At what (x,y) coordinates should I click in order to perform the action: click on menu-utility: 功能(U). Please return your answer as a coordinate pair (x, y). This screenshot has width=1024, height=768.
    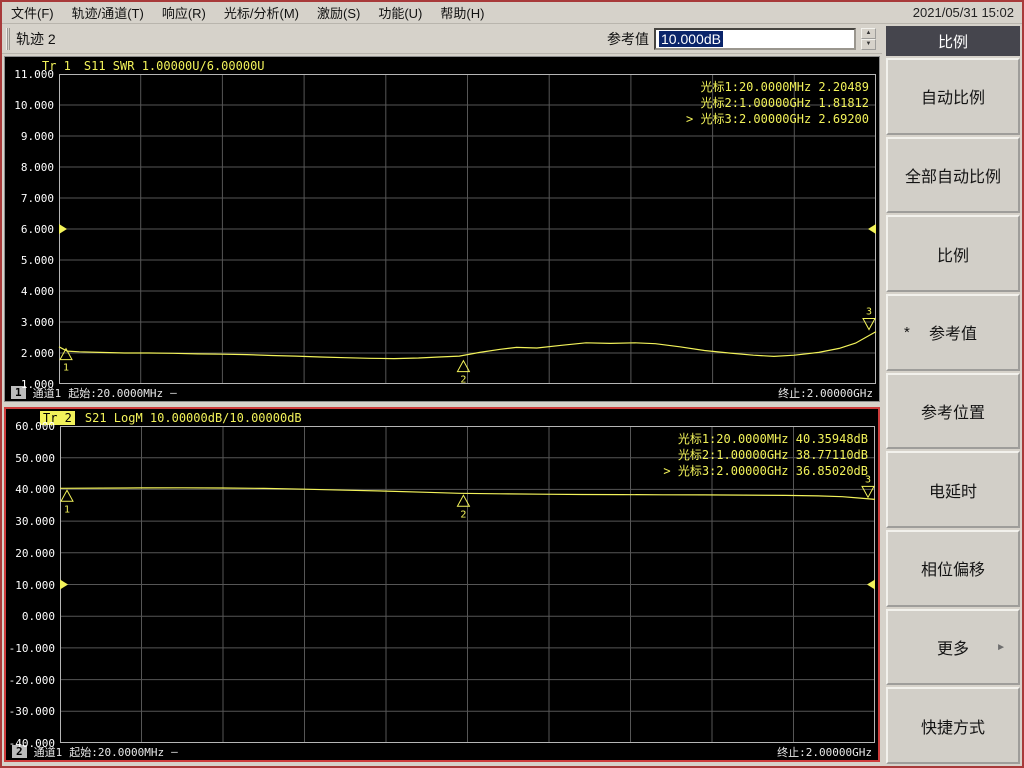
    Looking at the image, I should click on (400, 12).